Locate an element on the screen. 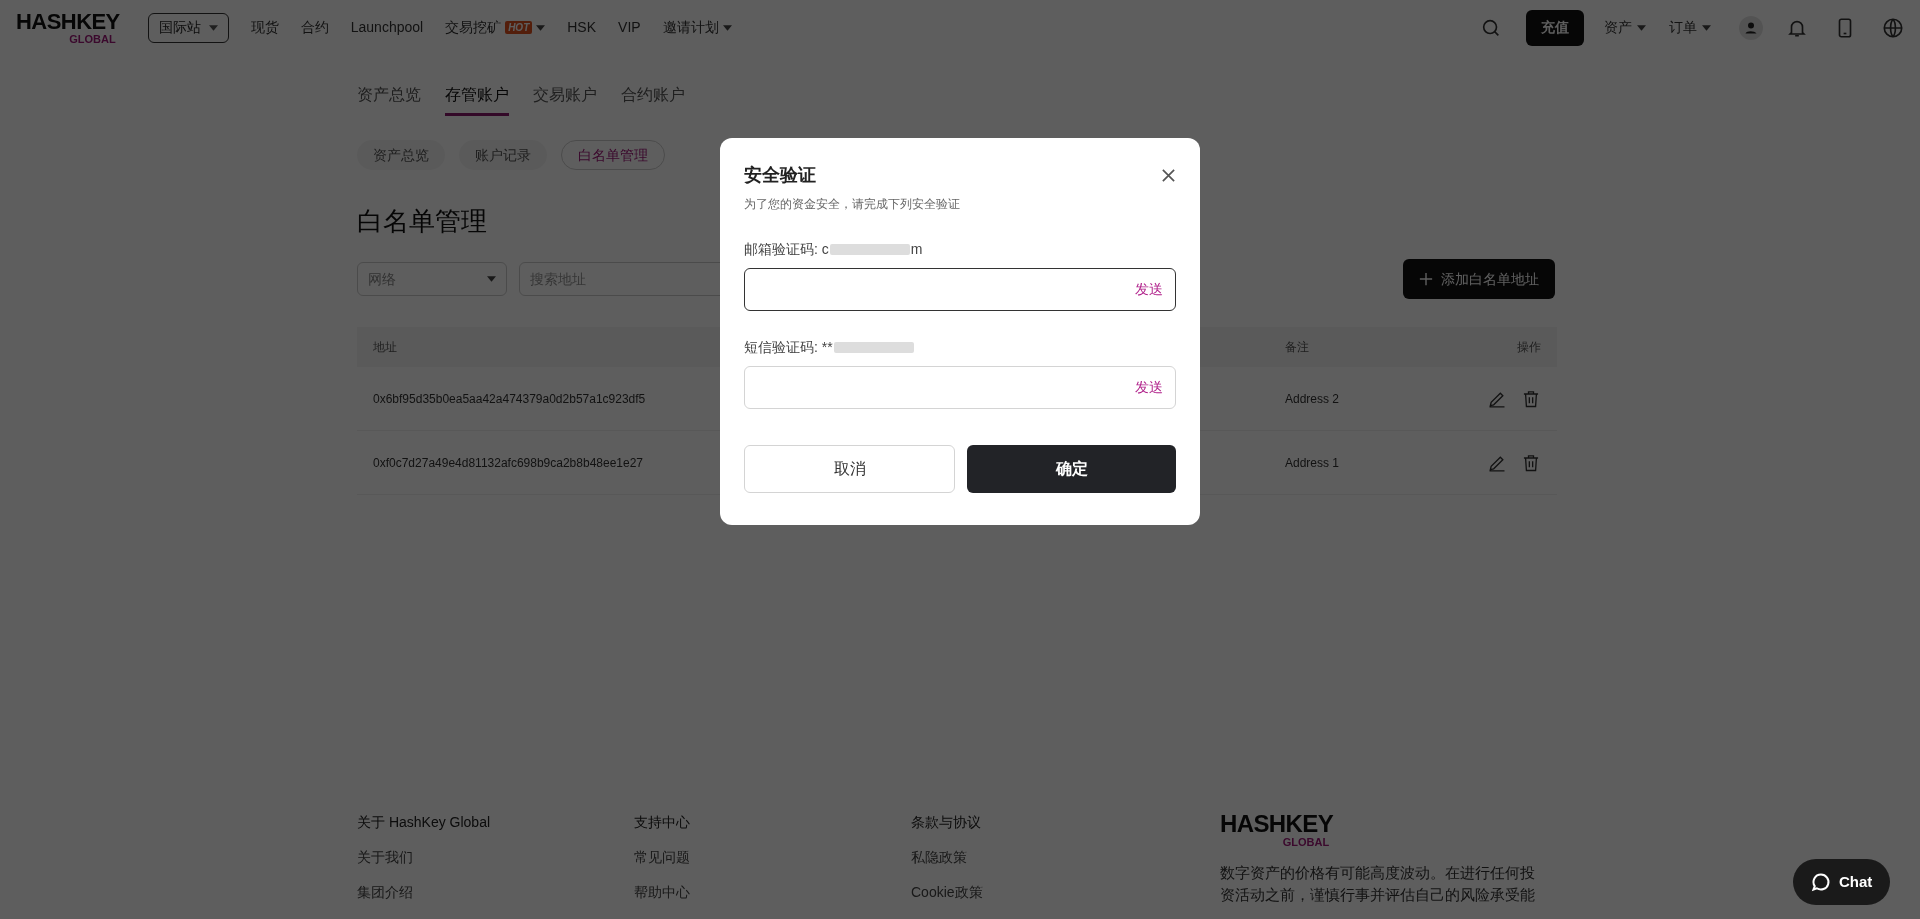 The image size is (1920, 919). nav-link: VIP is located at coordinates (629, 27).